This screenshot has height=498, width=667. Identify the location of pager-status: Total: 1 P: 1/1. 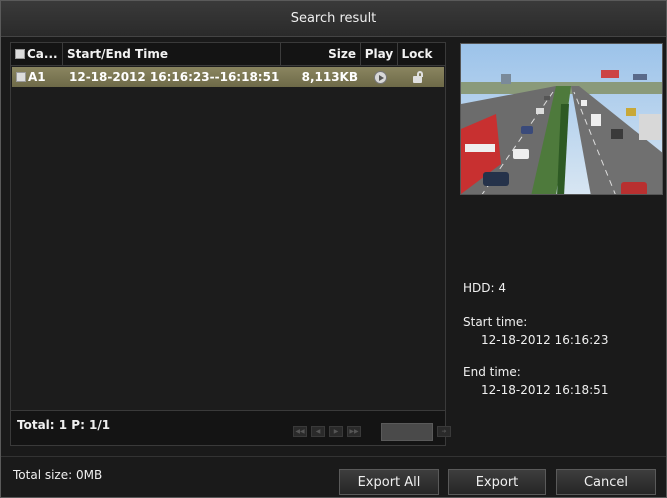
(64, 425).